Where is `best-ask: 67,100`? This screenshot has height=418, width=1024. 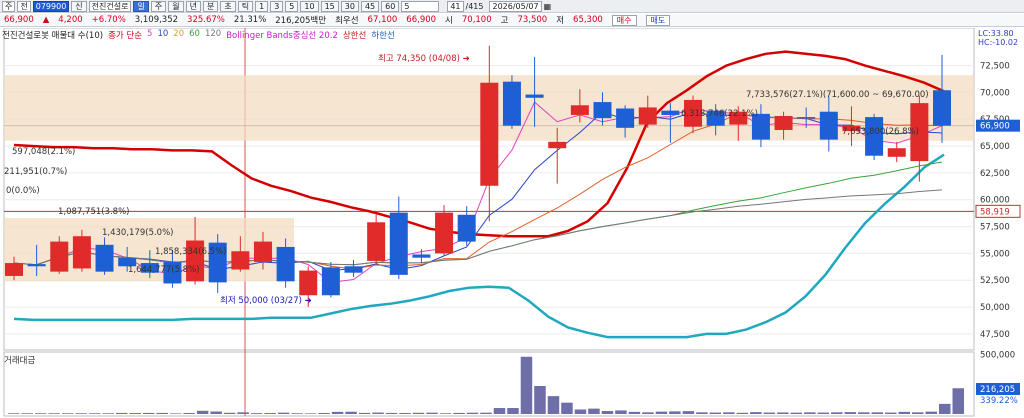
best-ask: 67,100 is located at coordinates (382, 20).